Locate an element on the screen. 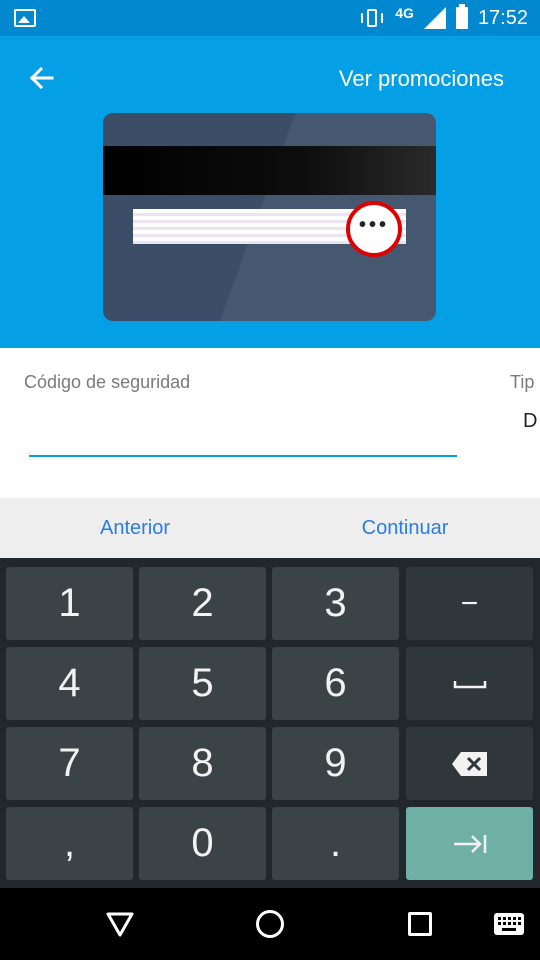  continue-button: Continuar is located at coordinates (405, 528).